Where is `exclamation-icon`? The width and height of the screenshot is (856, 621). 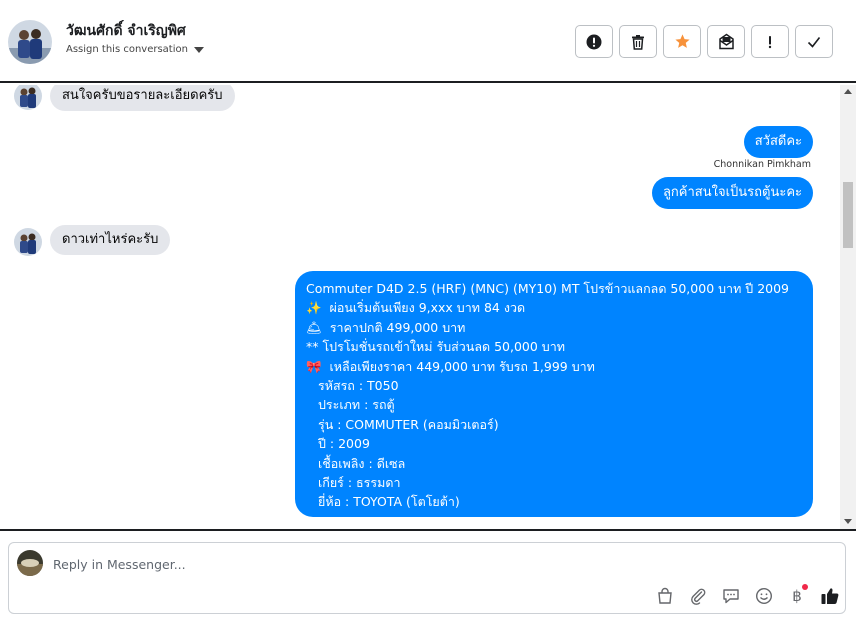
exclamation-icon is located at coordinates (770, 41).